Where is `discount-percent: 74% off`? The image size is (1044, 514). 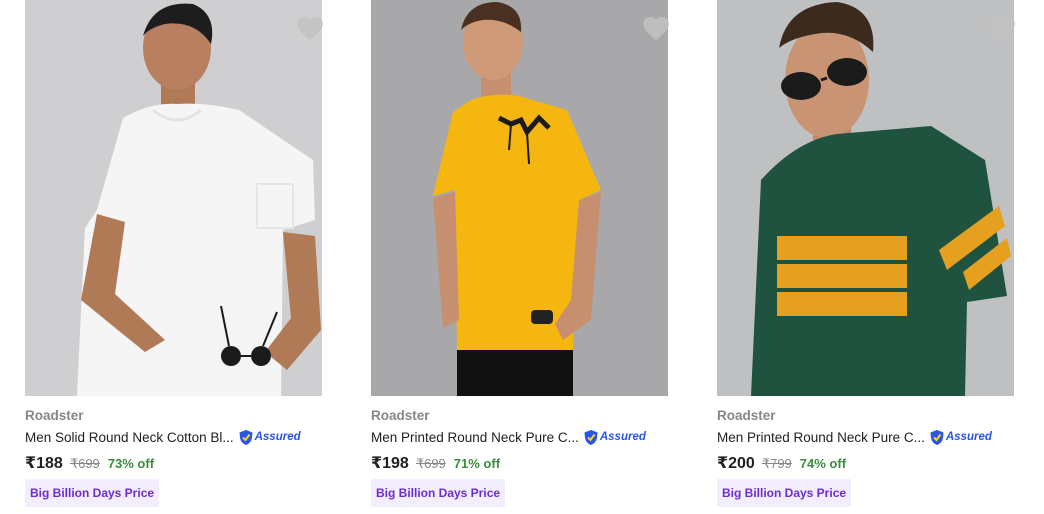
discount-percent: 74% off is located at coordinates (823, 463).